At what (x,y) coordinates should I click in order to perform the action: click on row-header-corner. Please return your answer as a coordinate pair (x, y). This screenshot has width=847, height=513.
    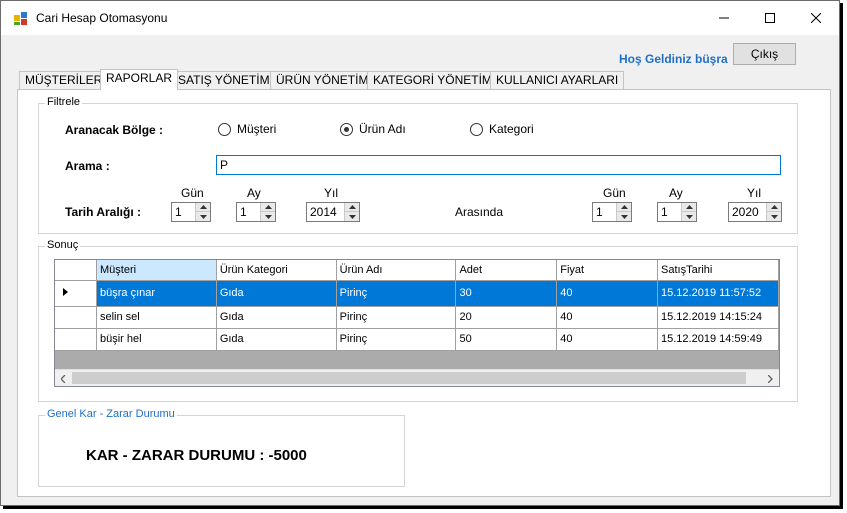
    Looking at the image, I should click on (76, 270).